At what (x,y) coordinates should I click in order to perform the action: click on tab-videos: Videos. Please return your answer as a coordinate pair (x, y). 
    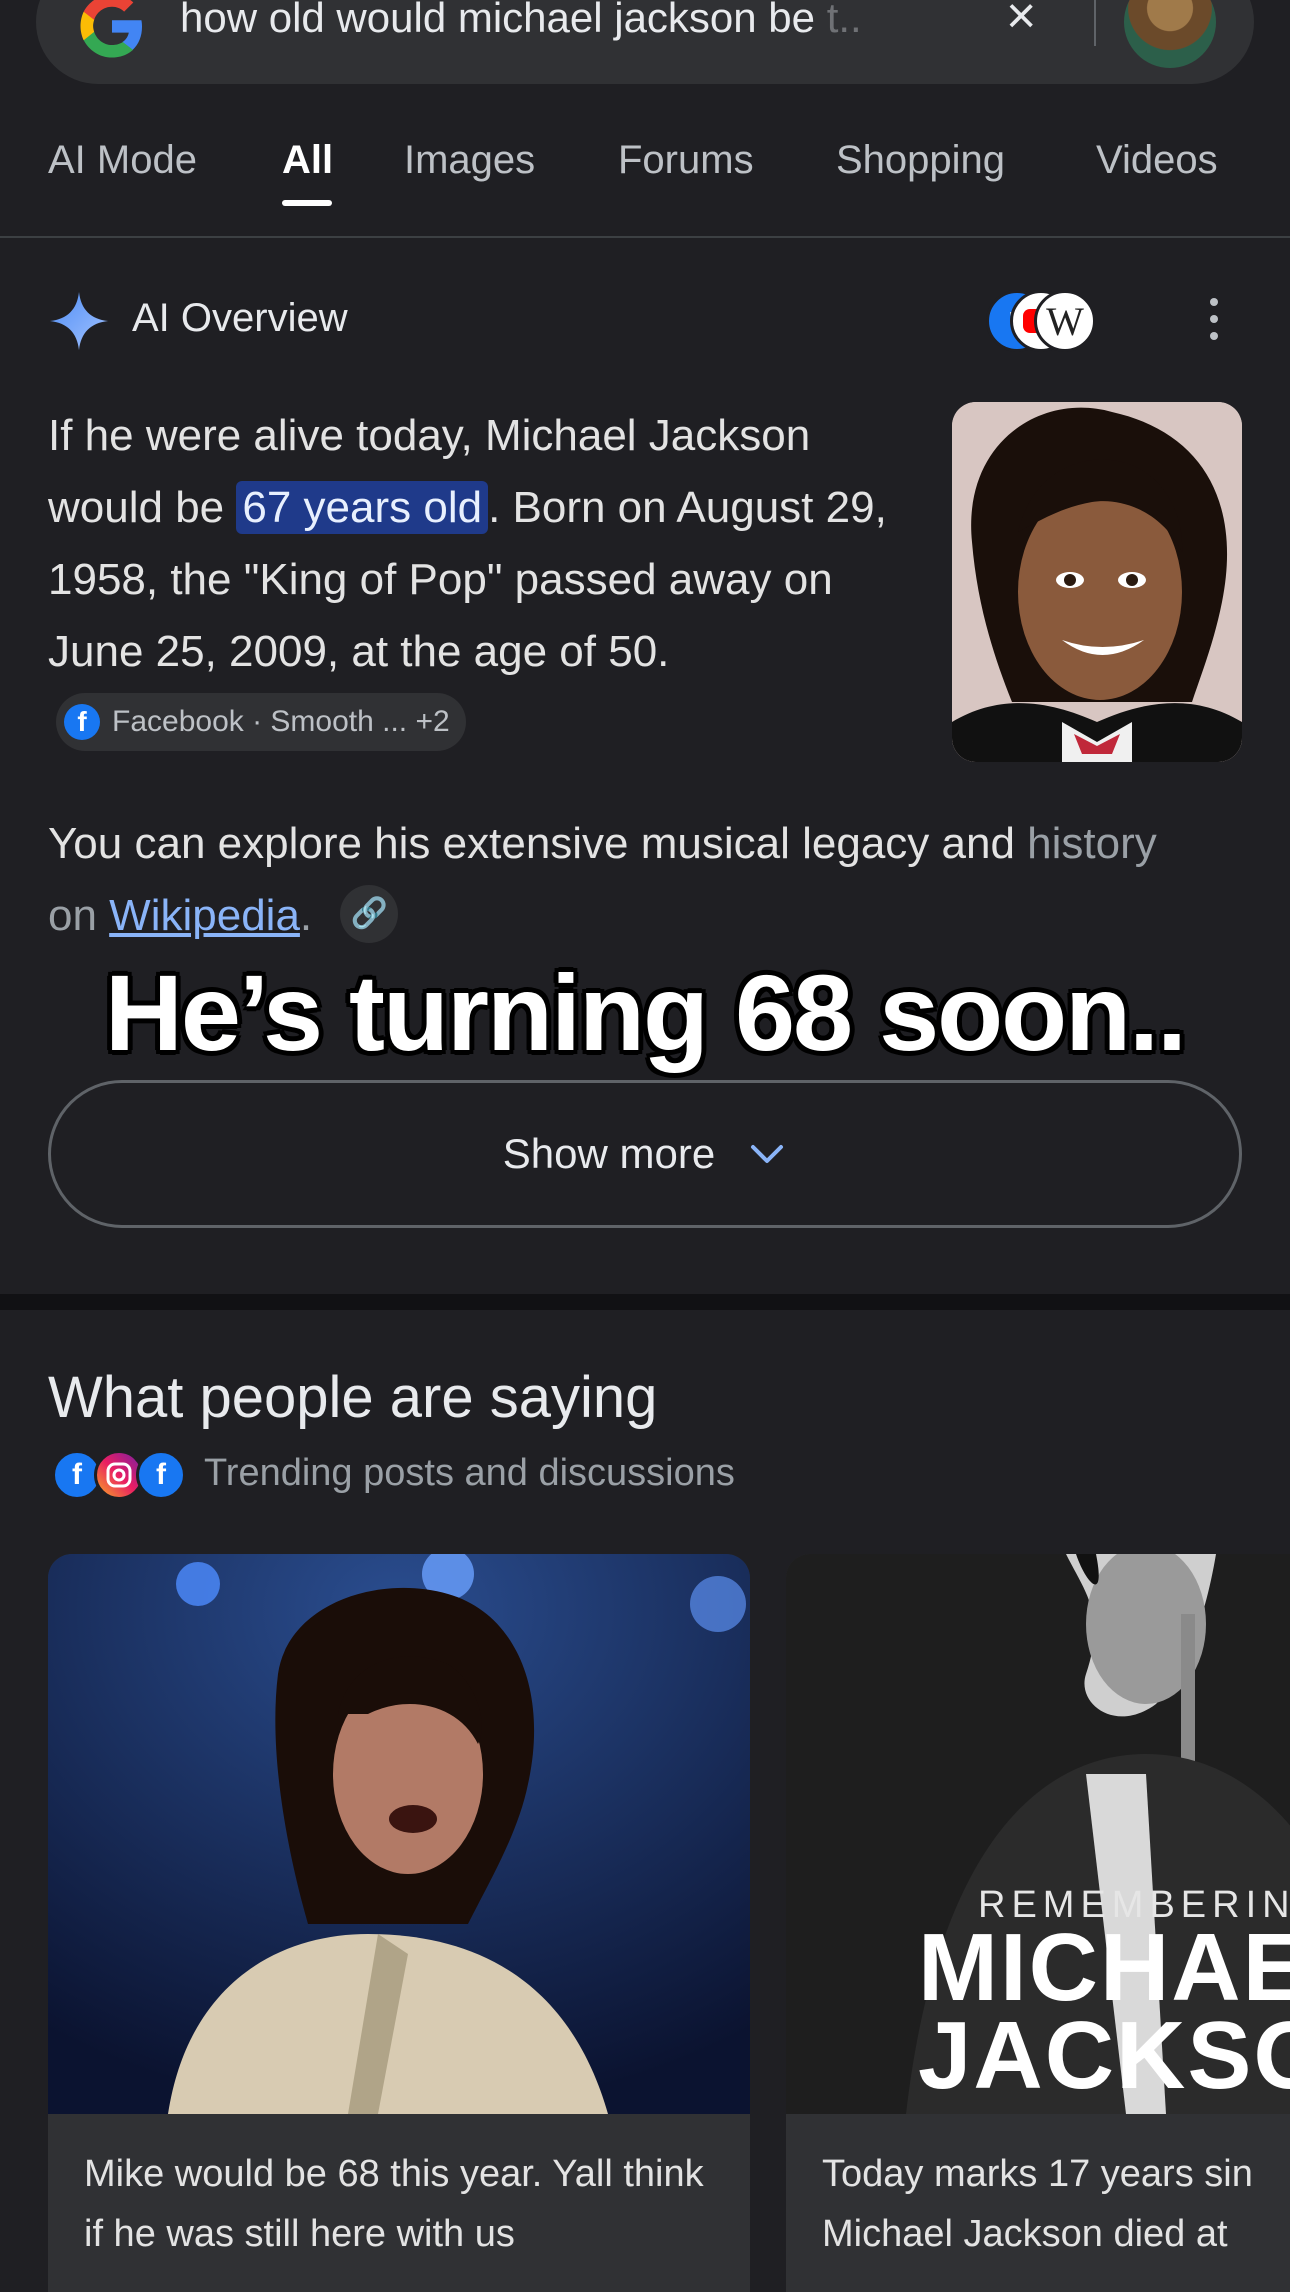
    Looking at the image, I should click on (1157, 160).